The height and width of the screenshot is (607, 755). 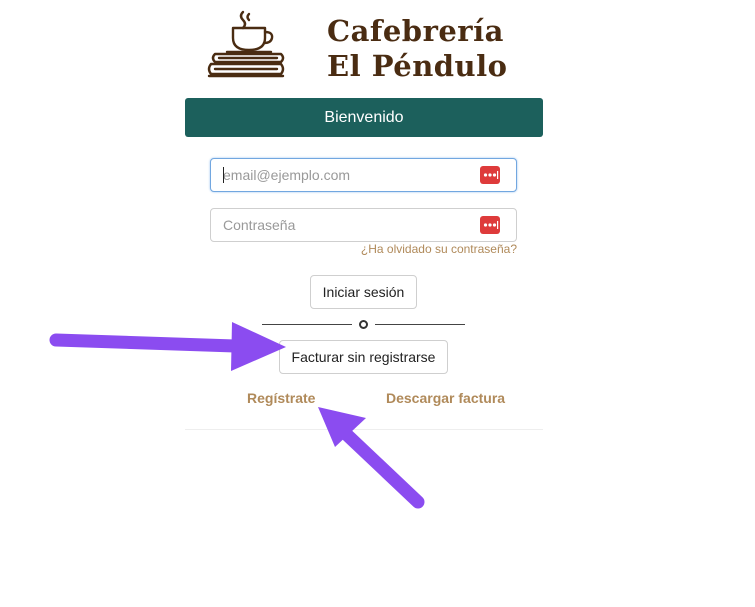 I want to click on password-field, so click(x=363, y=225).